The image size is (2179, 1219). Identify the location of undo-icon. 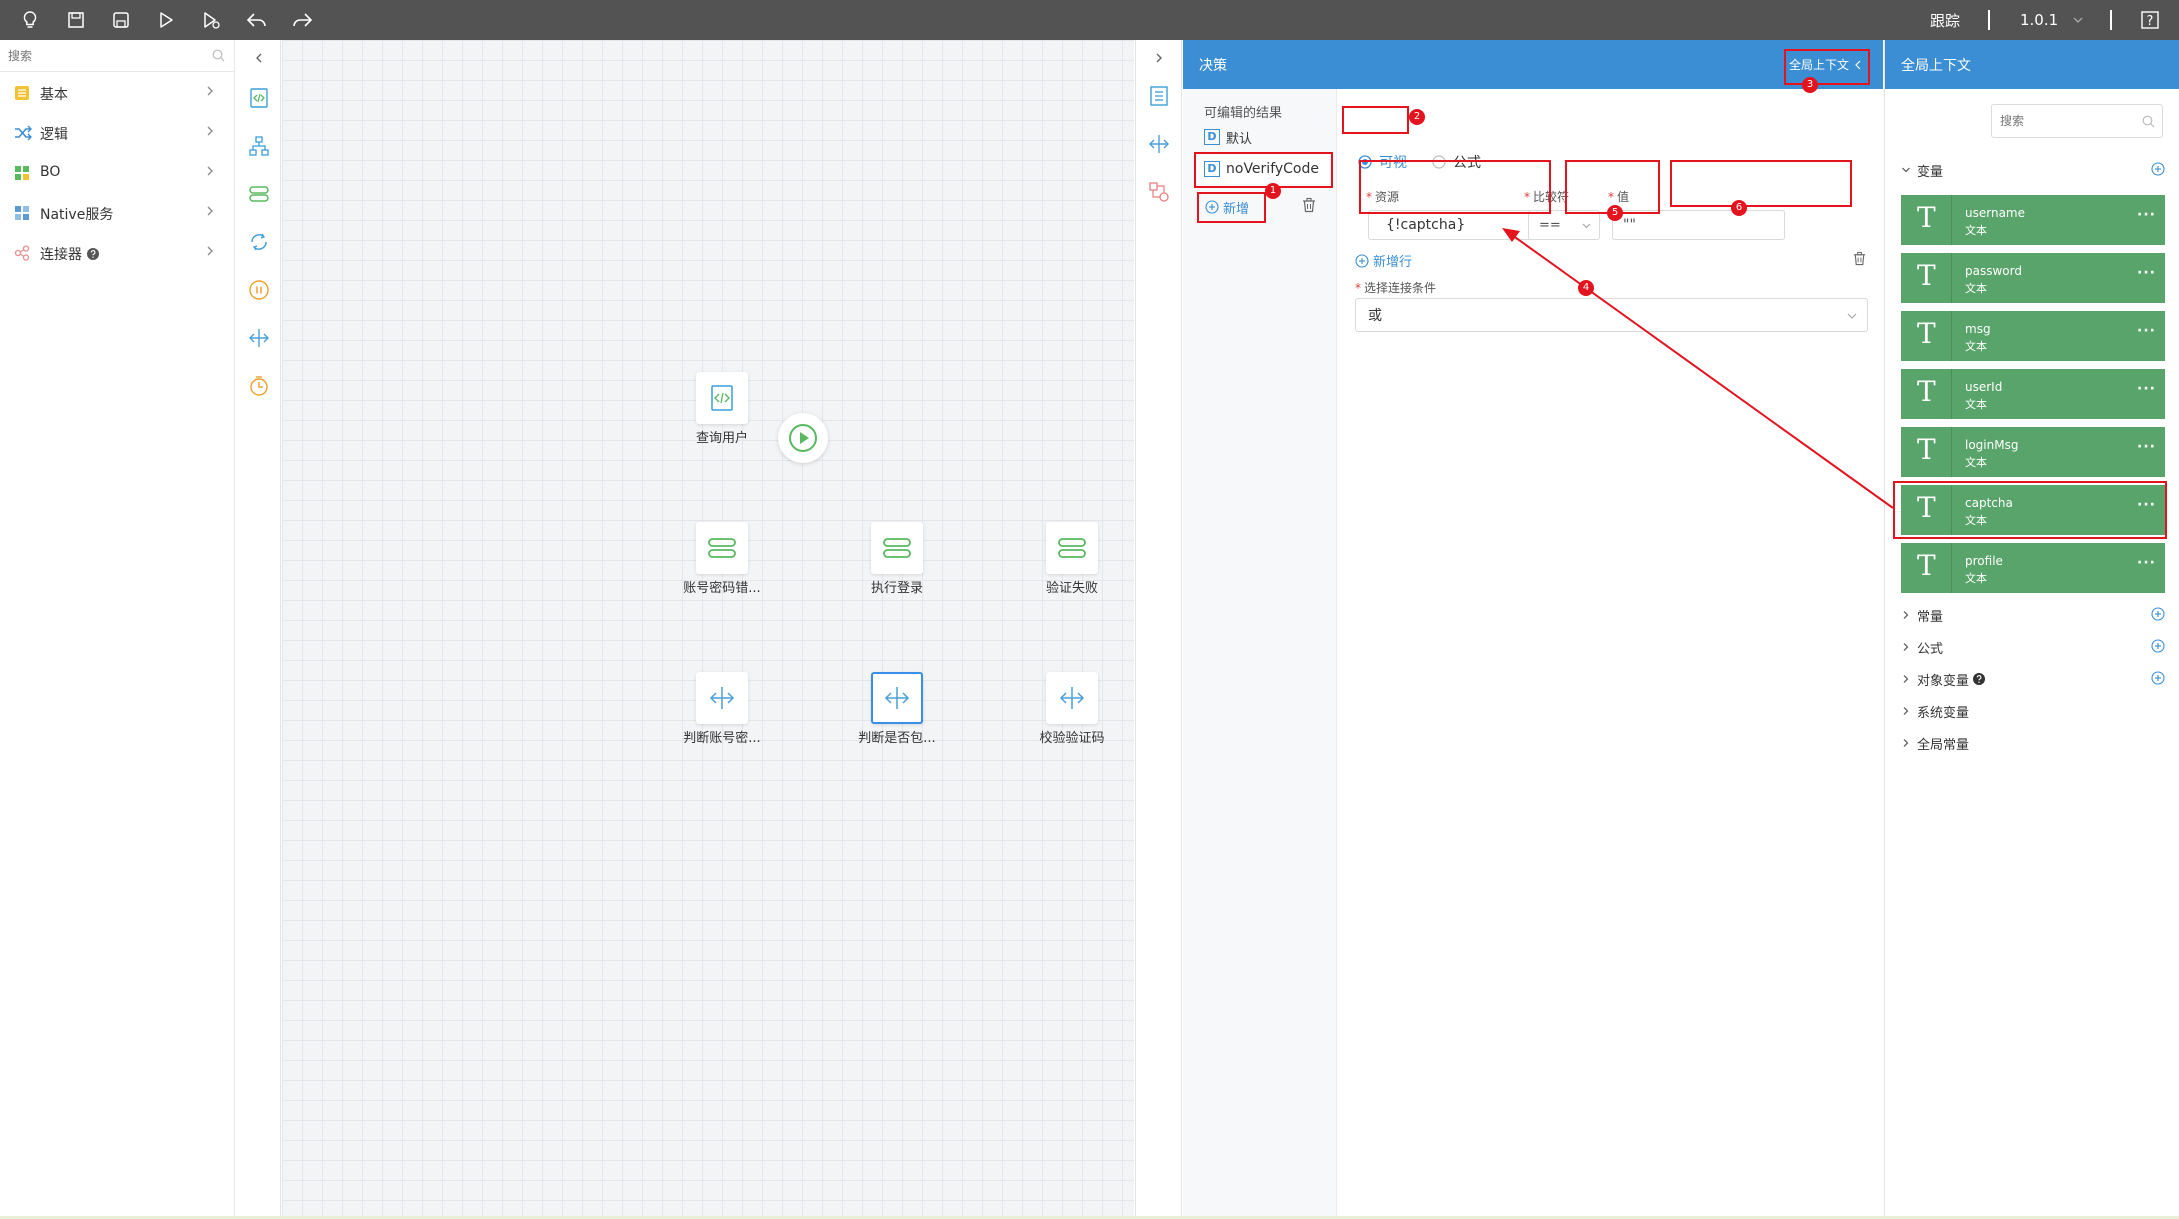
(257, 20).